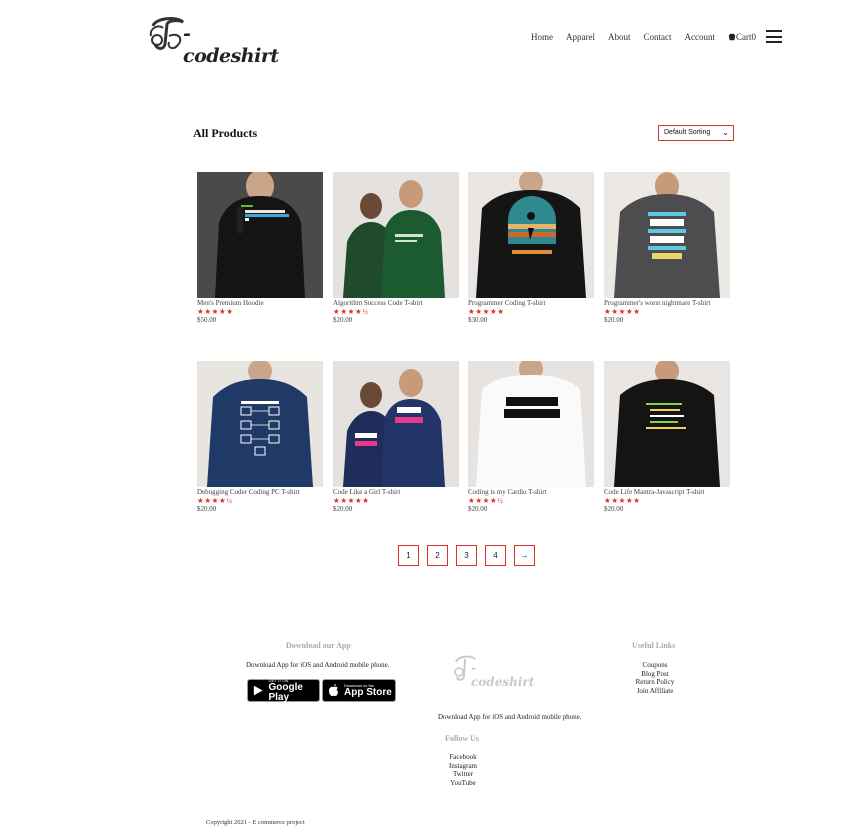  I want to click on return-policy-link: Return Policy, so click(655, 682).